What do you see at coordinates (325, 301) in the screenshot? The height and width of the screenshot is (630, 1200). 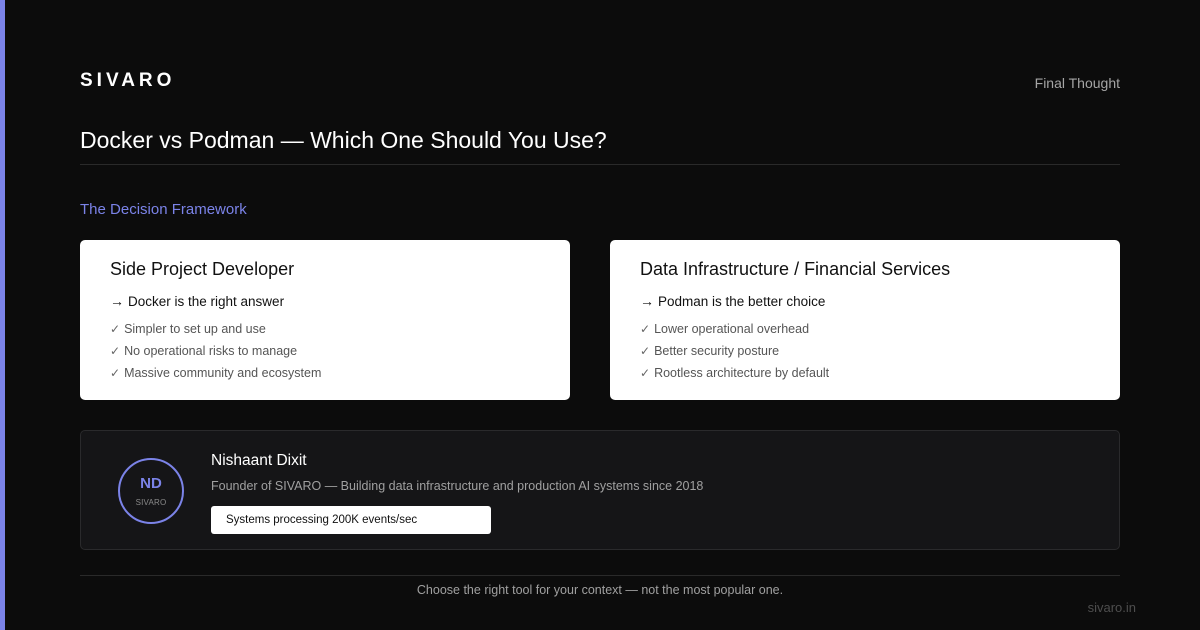 I see `card-verdict: → Docker is the right answer` at bounding box center [325, 301].